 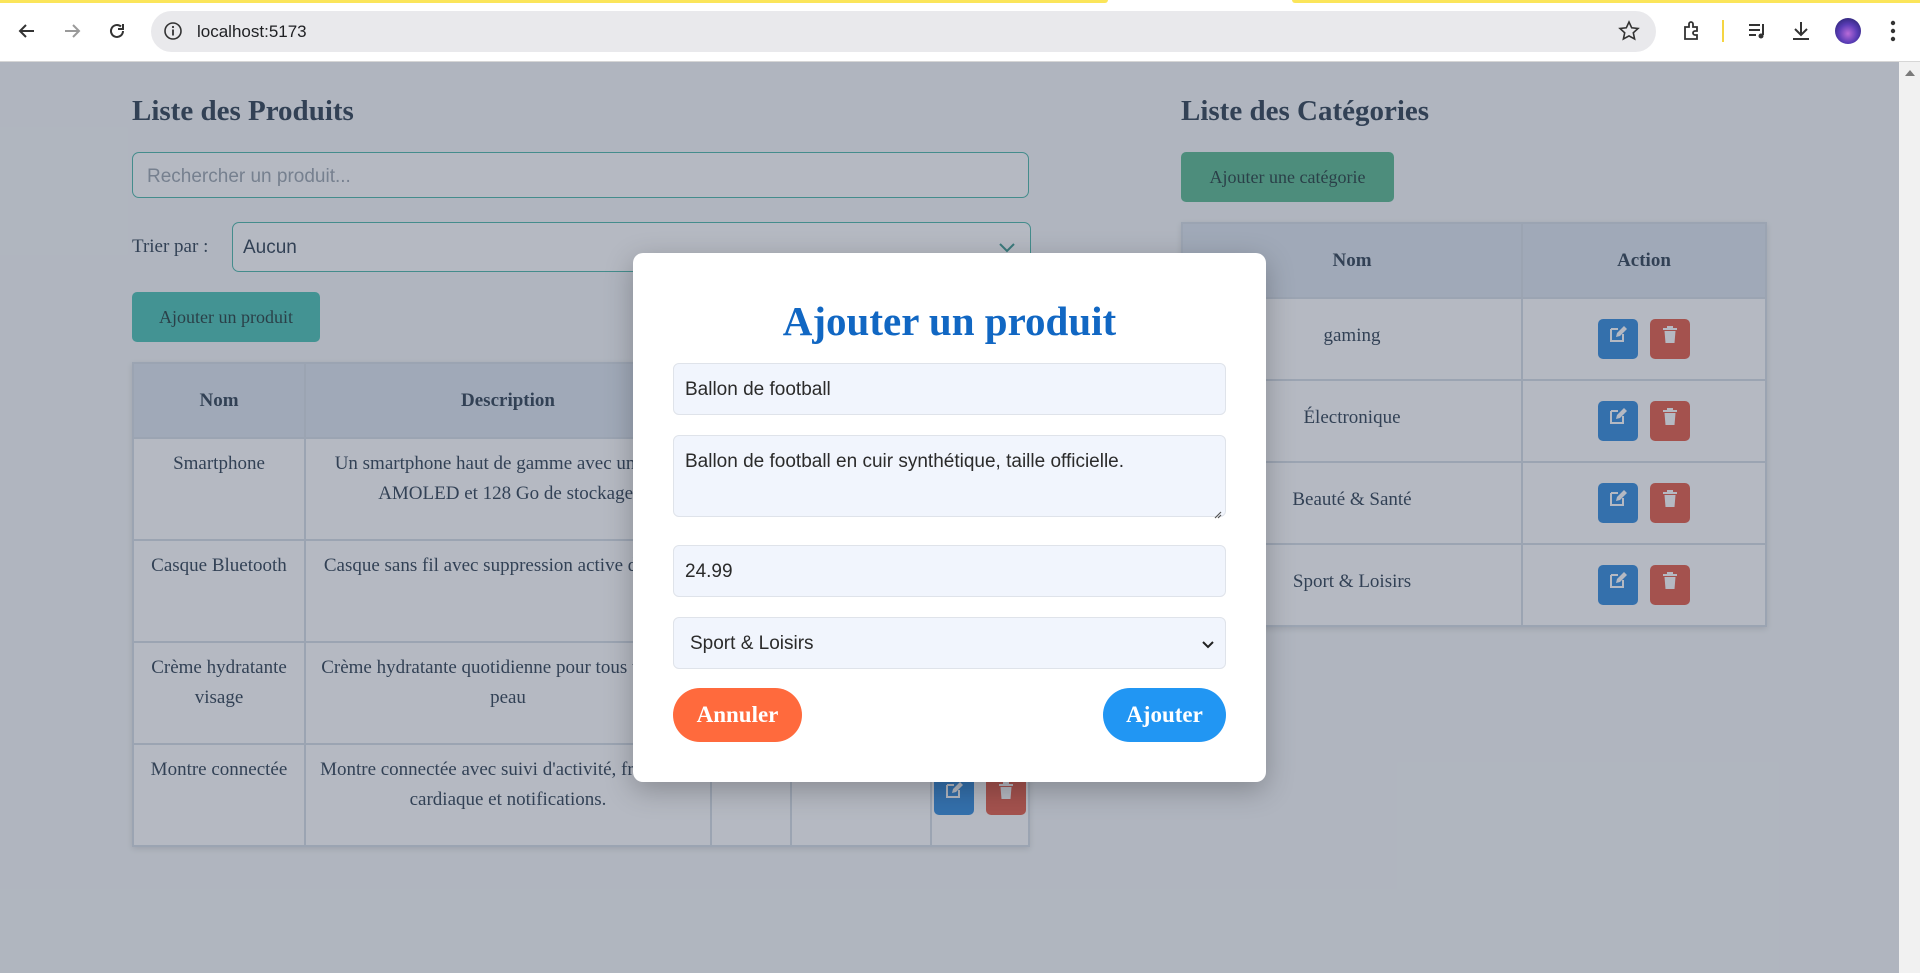 What do you see at coordinates (737, 715) in the screenshot?
I see `cancel-button: Annuler` at bounding box center [737, 715].